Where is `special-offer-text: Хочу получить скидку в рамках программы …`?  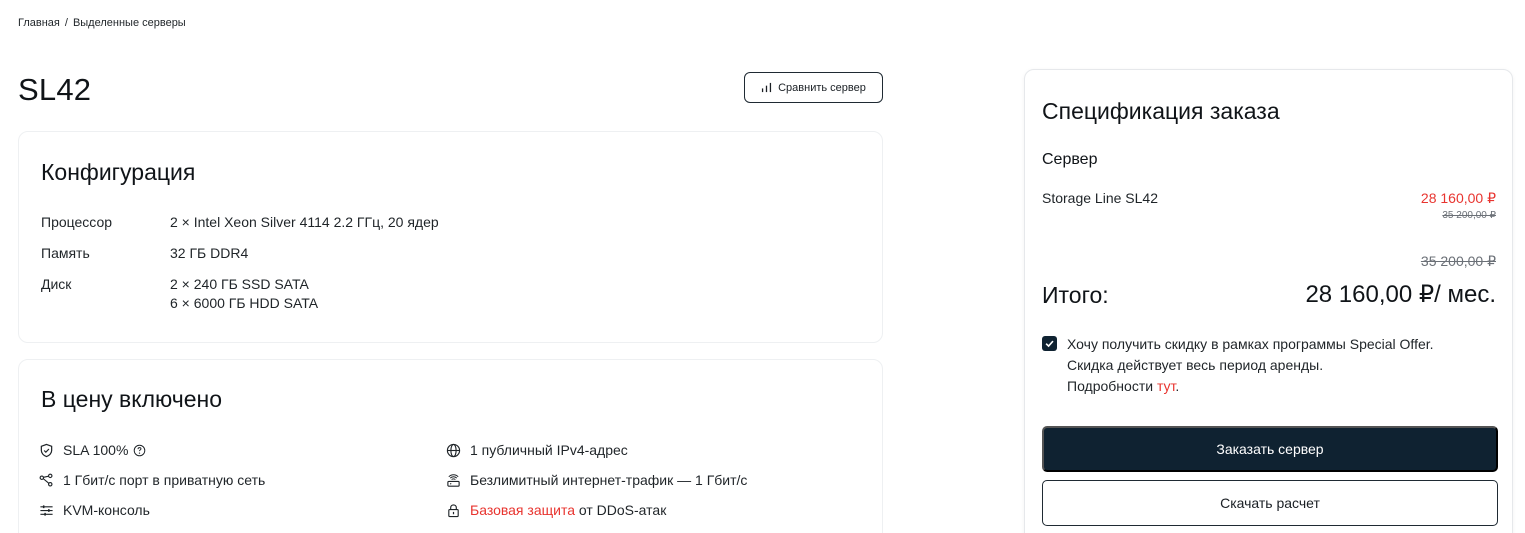 special-offer-text: Хочу получить скидку в рамках программы … is located at coordinates (1250, 365).